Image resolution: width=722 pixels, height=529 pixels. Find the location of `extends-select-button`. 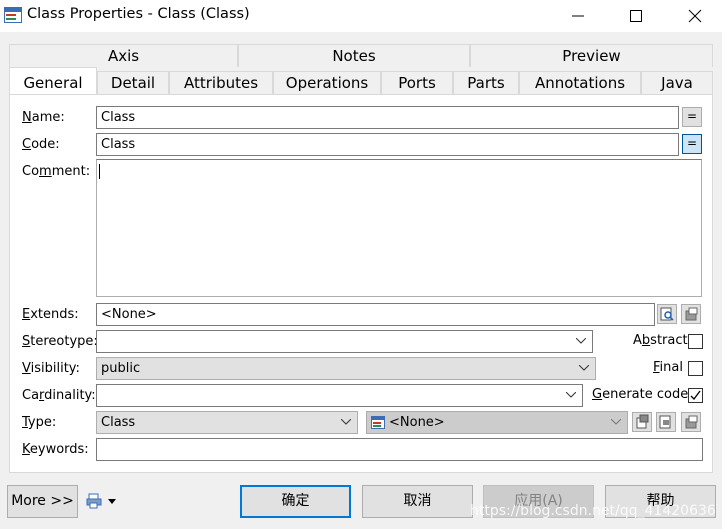

extends-select-button is located at coordinates (667, 314).